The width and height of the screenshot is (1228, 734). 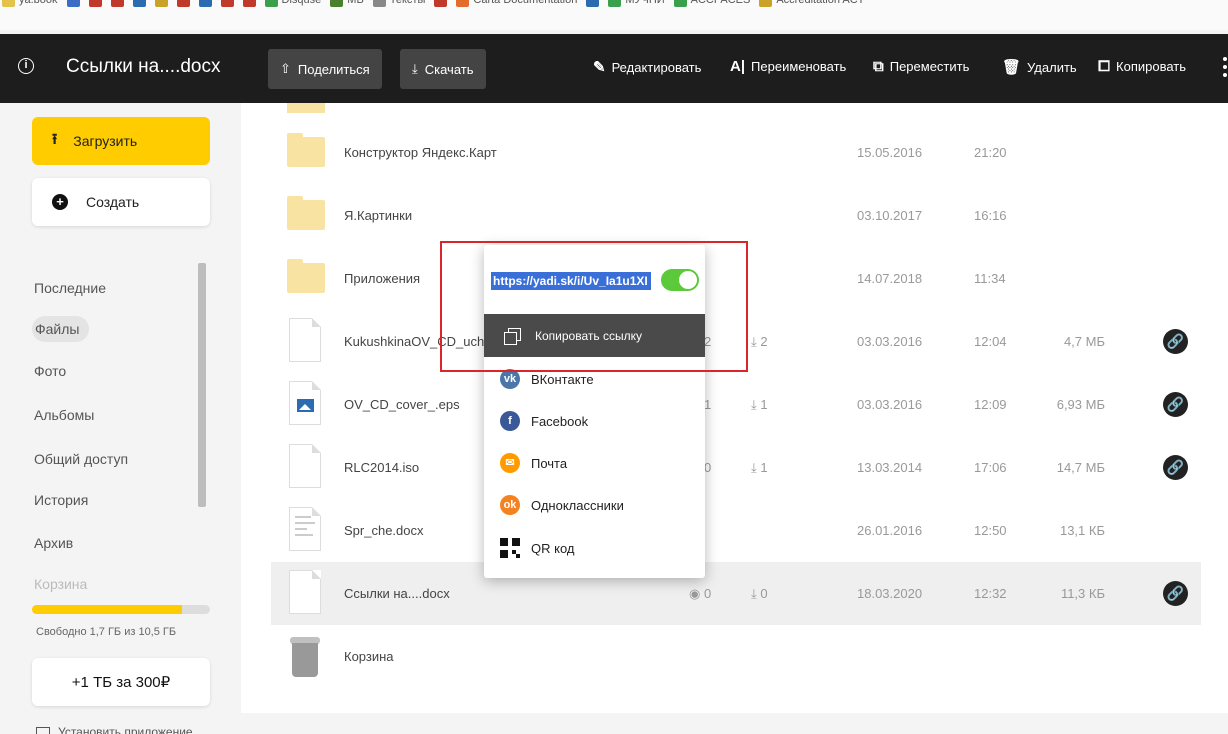 I want to click on share-item-odnoklassniki: ok Одноклассники, so click(x=562, y=505).